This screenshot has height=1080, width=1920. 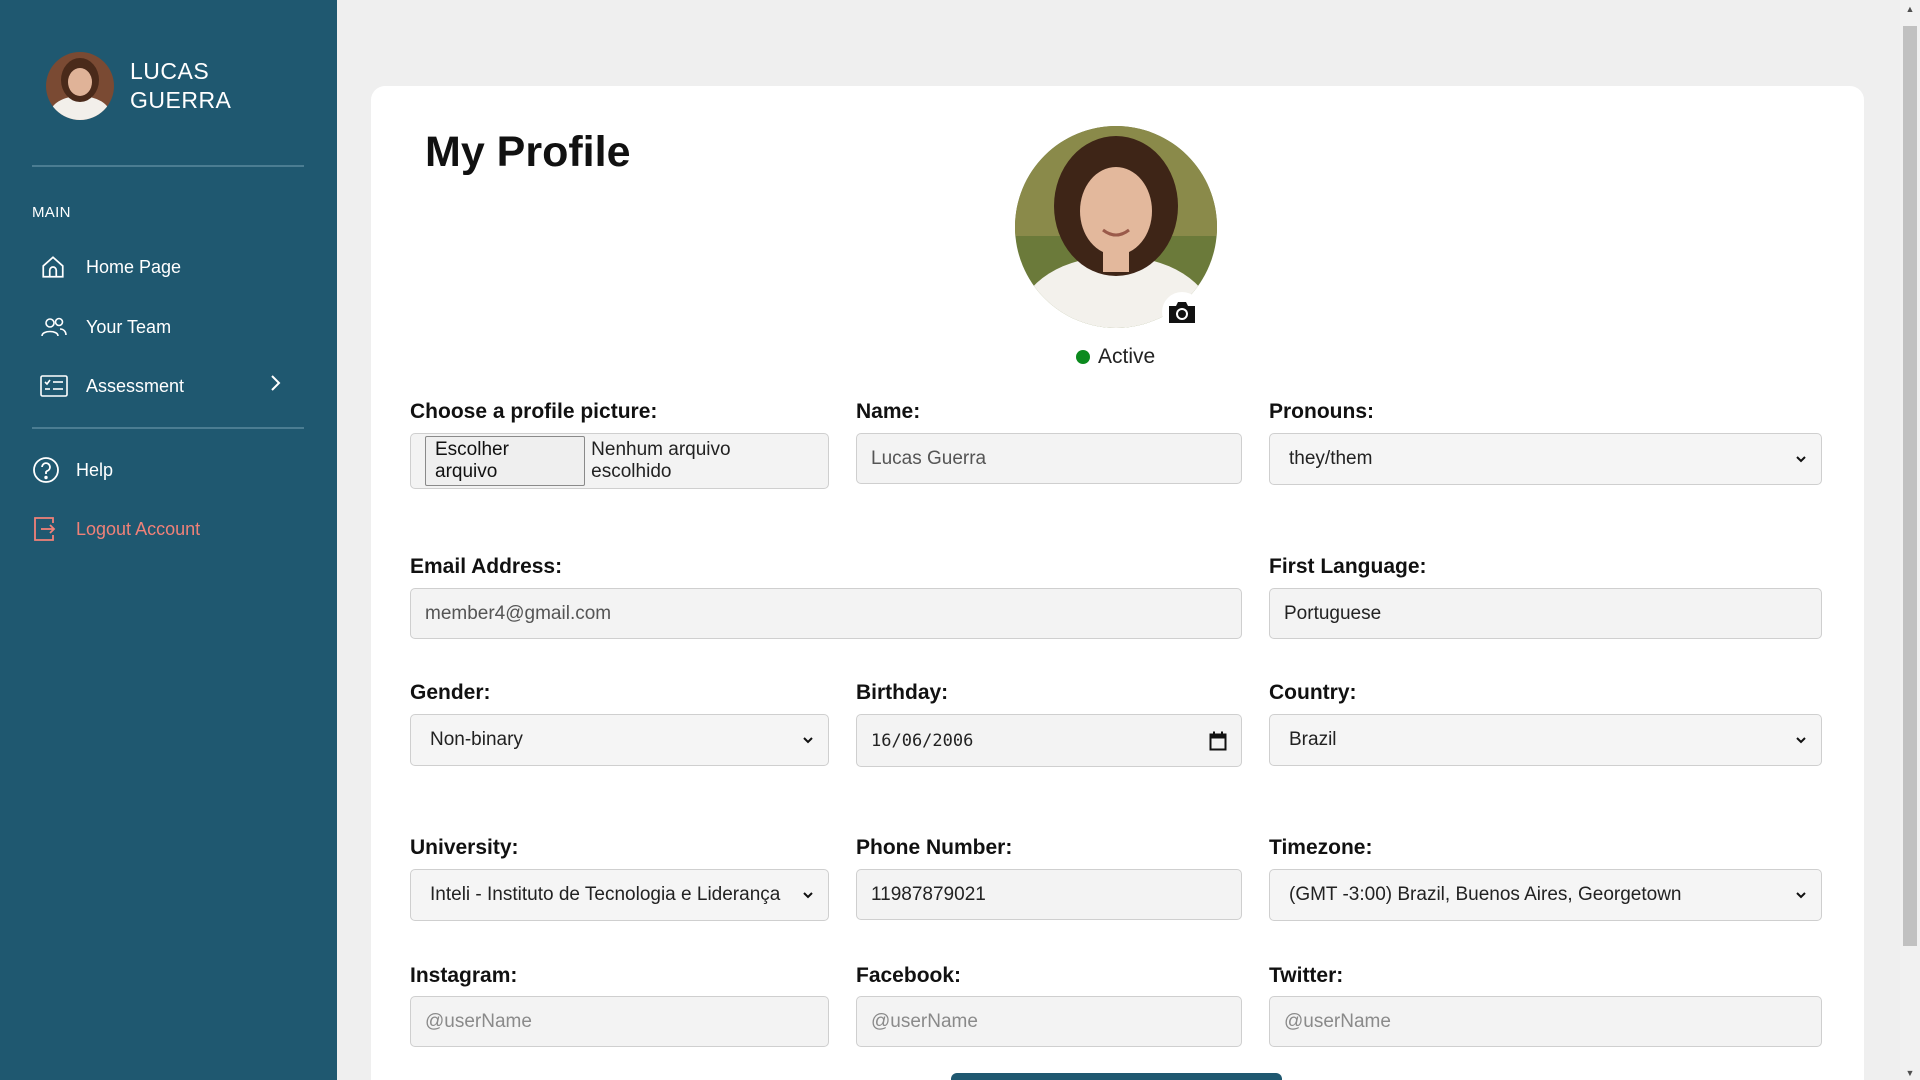 What do you see at coordinates (1049, 1021) in the screenshot?
I see `facebook-field: @userName` at bounding box center [1049, 1021].